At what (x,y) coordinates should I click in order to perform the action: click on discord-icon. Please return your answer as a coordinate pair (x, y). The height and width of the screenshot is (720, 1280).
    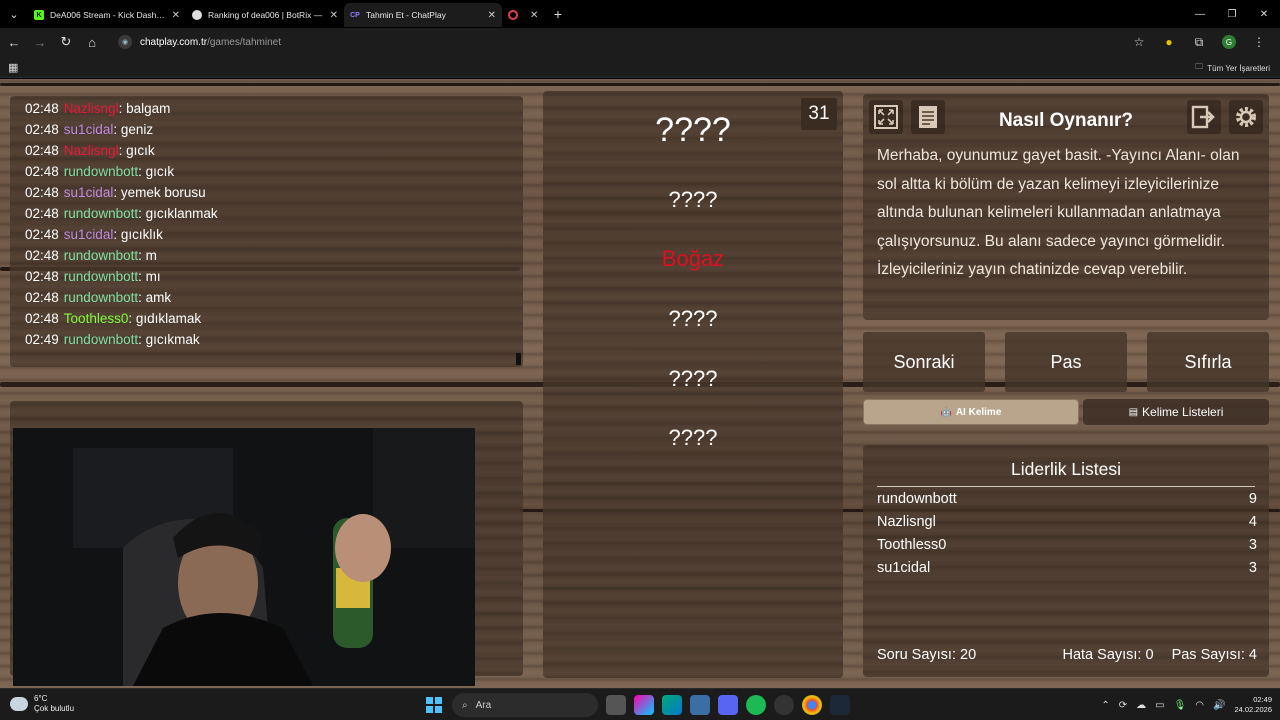
    Looking at the image, I should click on (728, 705).